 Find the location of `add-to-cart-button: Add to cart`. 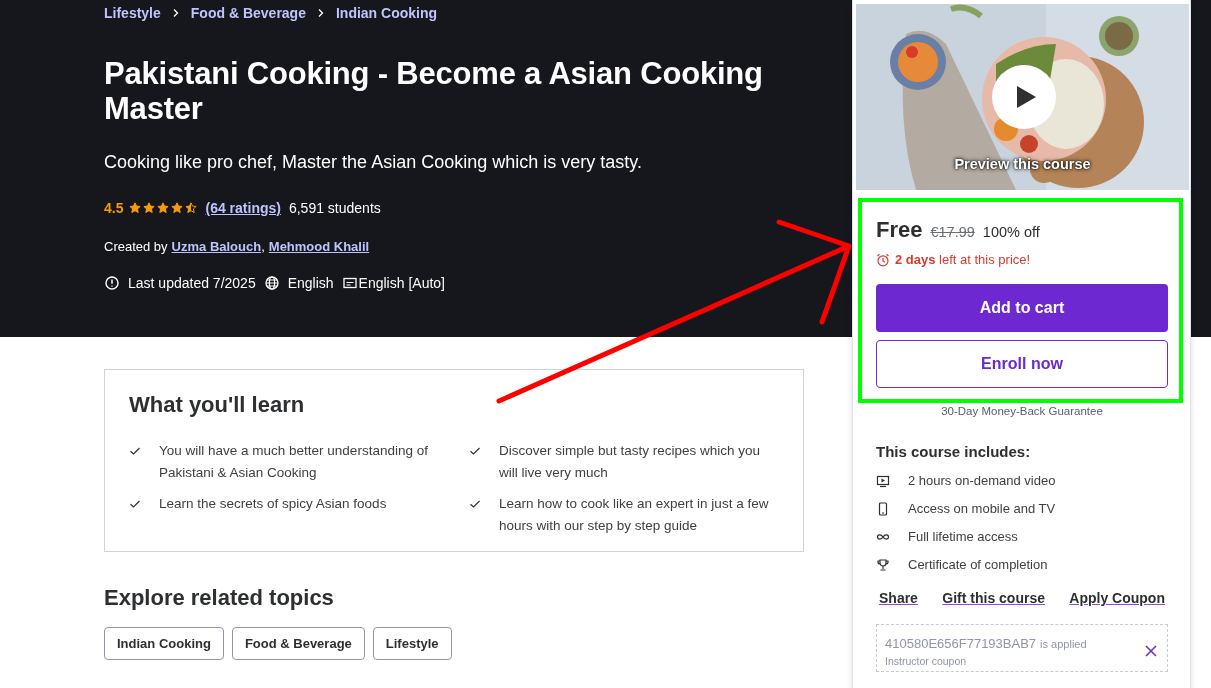

add-to-cart-button: Add to cart is located at coordinates (1022, 308).